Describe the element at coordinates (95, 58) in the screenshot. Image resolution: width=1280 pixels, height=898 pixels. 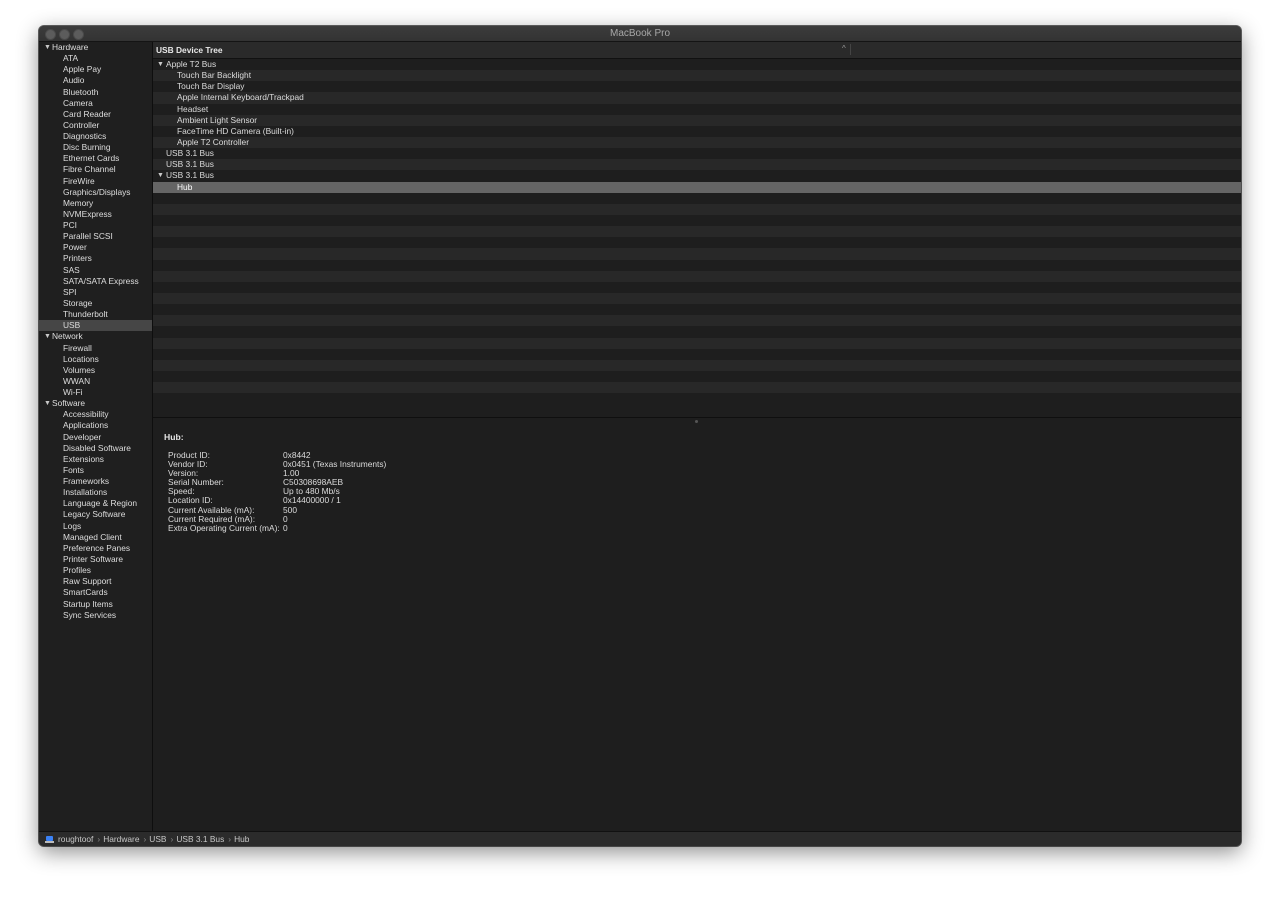
I see `sidebar-item-ata: ATA` at that location.